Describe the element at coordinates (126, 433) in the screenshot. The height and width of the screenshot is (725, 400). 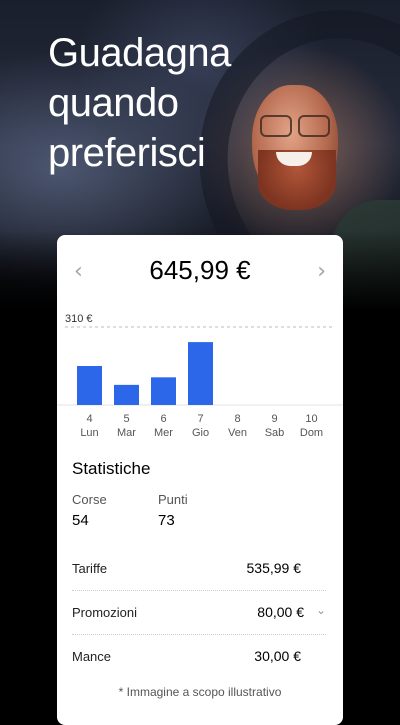
I see `tick-day-Mar: Mar` at that location.